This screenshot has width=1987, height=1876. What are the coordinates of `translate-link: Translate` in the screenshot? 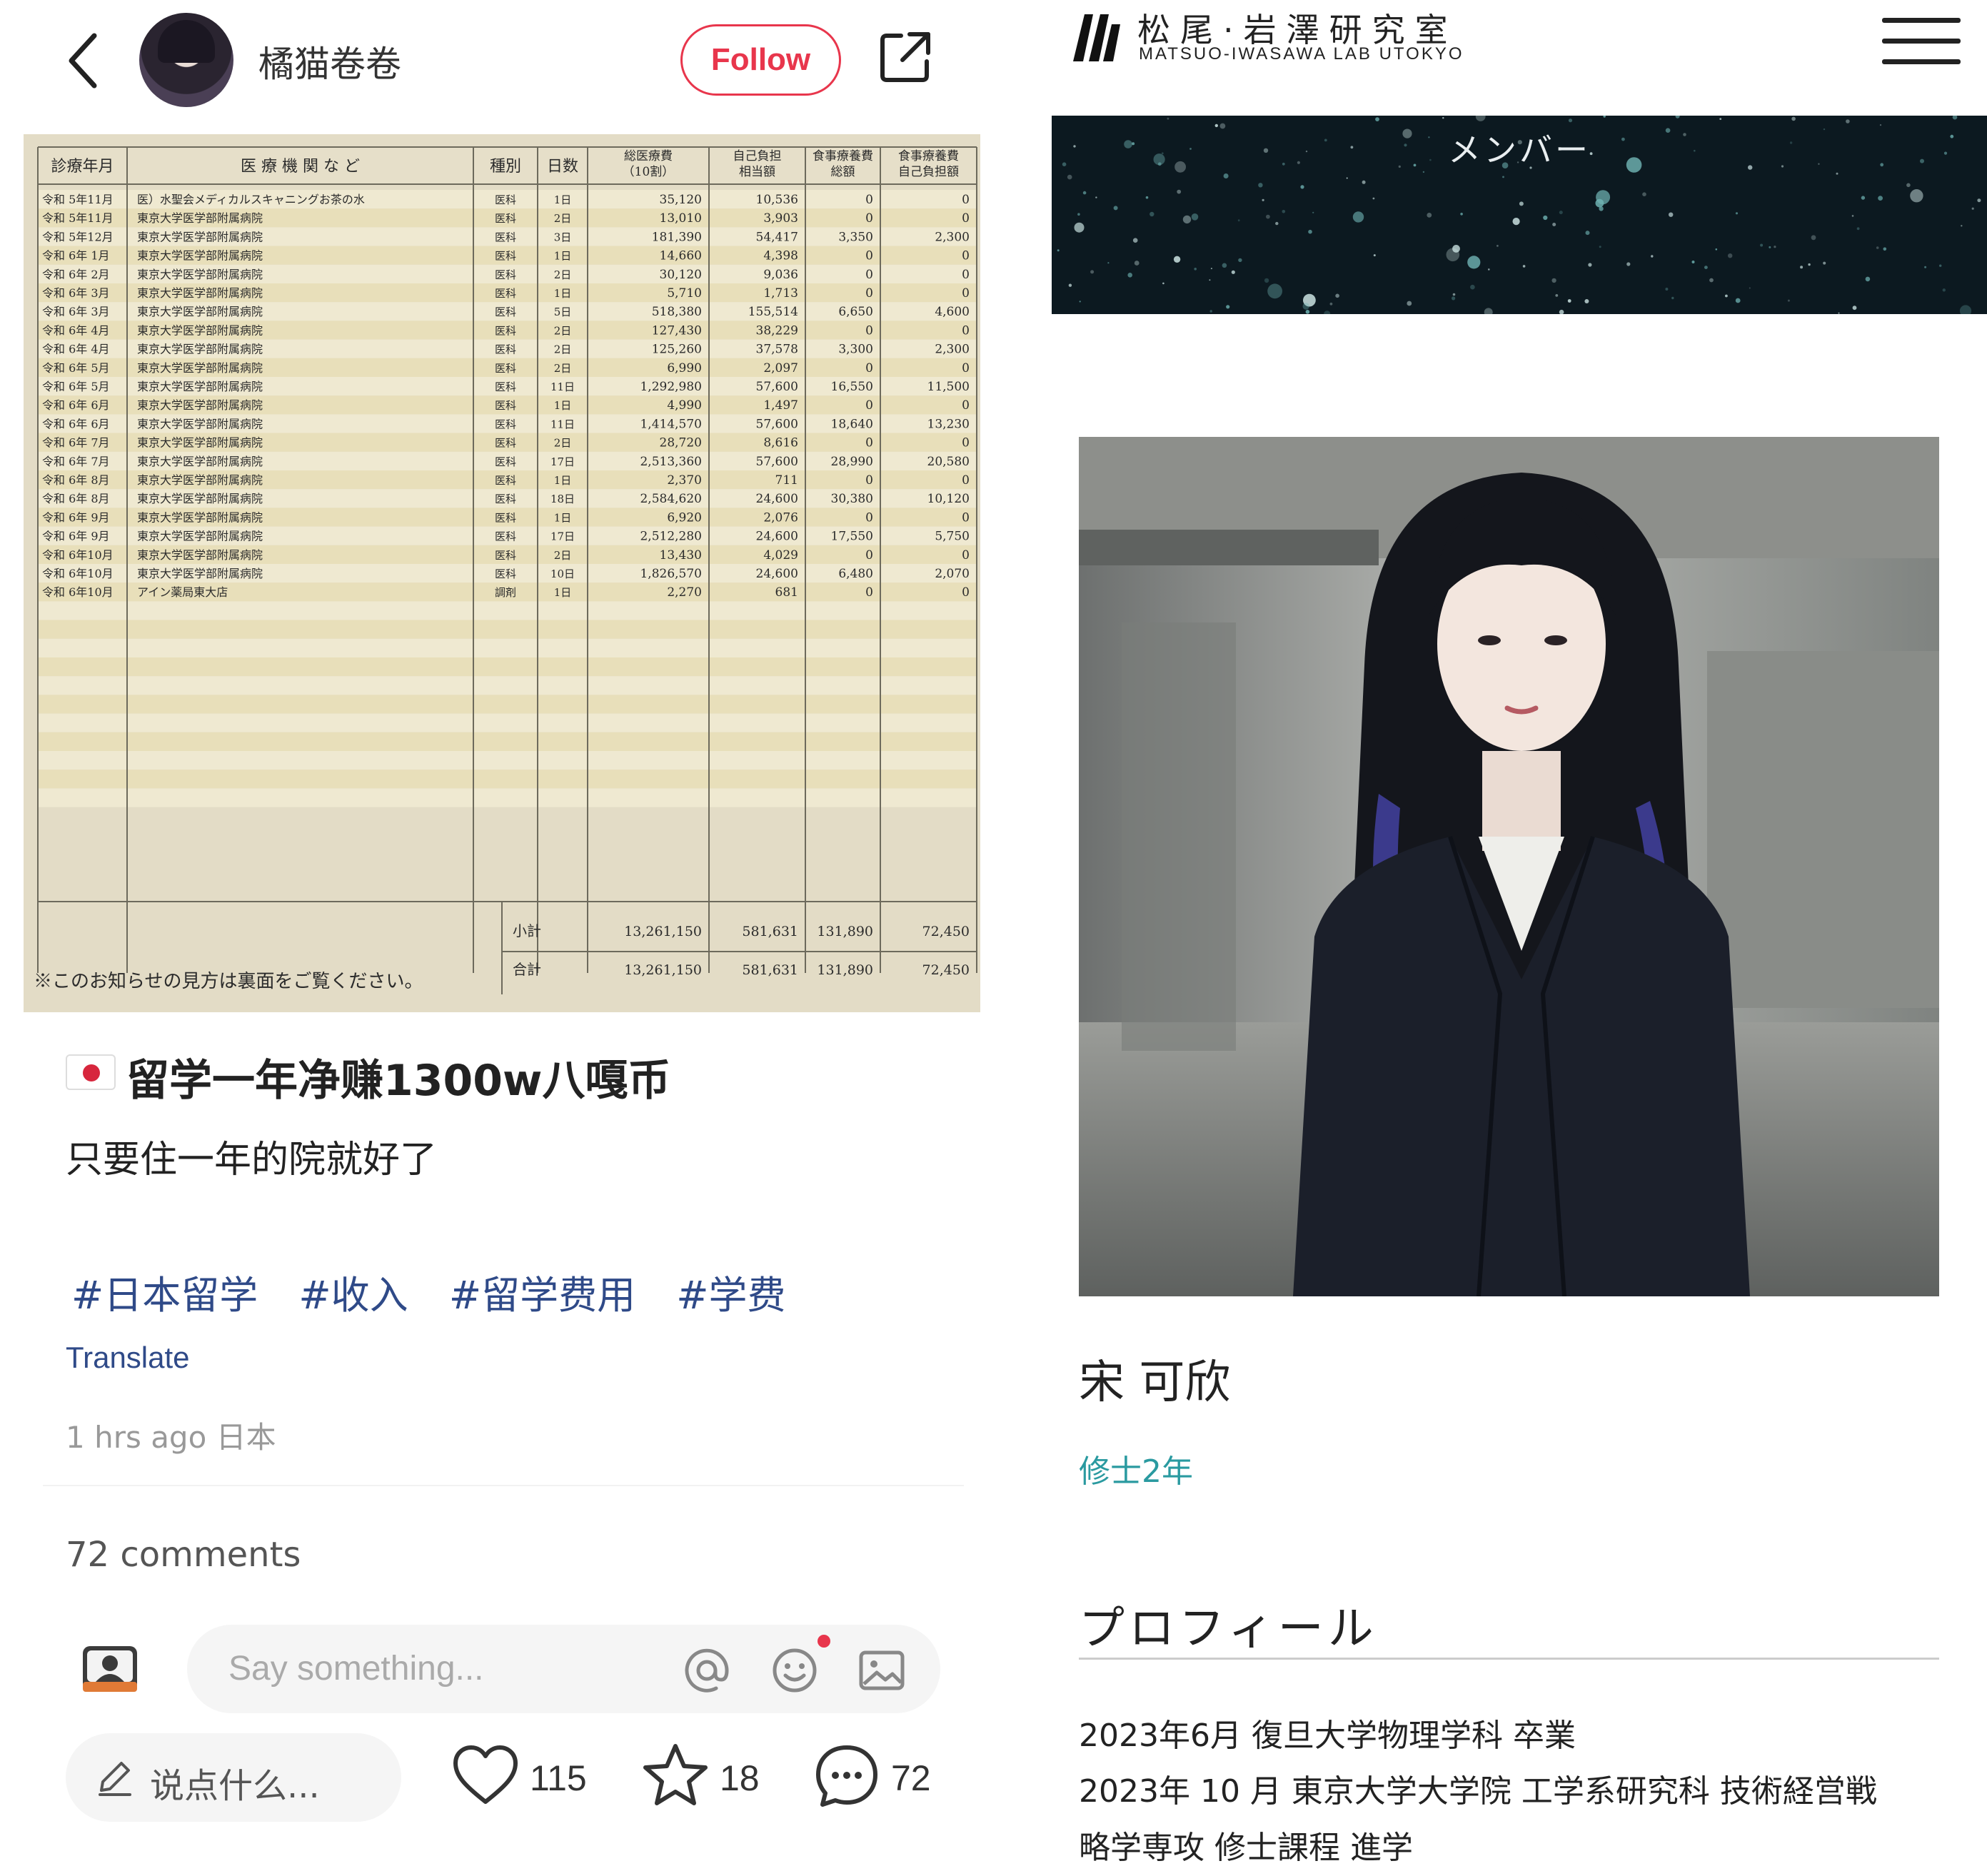 It's located at (128, 1358).